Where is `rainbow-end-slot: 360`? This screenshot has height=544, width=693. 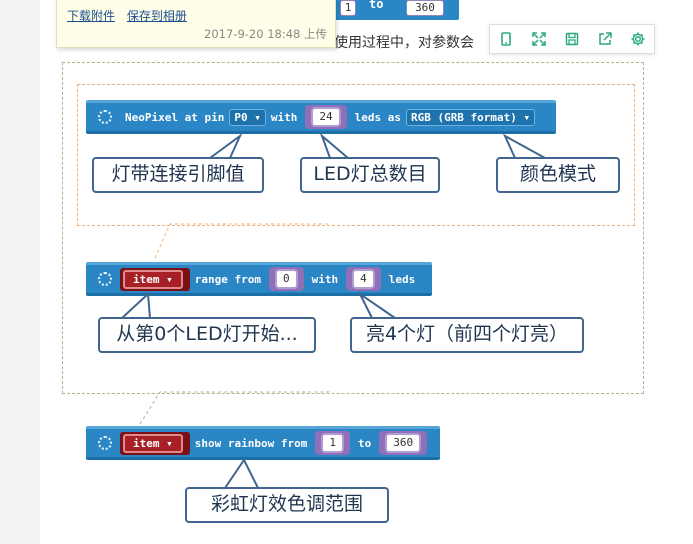
rainbow-end-slot: 360 is located at coordinates (403, 443).